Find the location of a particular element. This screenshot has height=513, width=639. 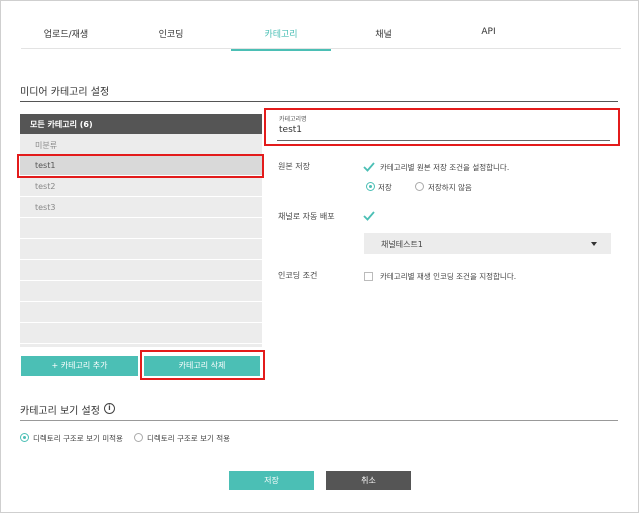

radio-save is located at coordinates (370, 186).